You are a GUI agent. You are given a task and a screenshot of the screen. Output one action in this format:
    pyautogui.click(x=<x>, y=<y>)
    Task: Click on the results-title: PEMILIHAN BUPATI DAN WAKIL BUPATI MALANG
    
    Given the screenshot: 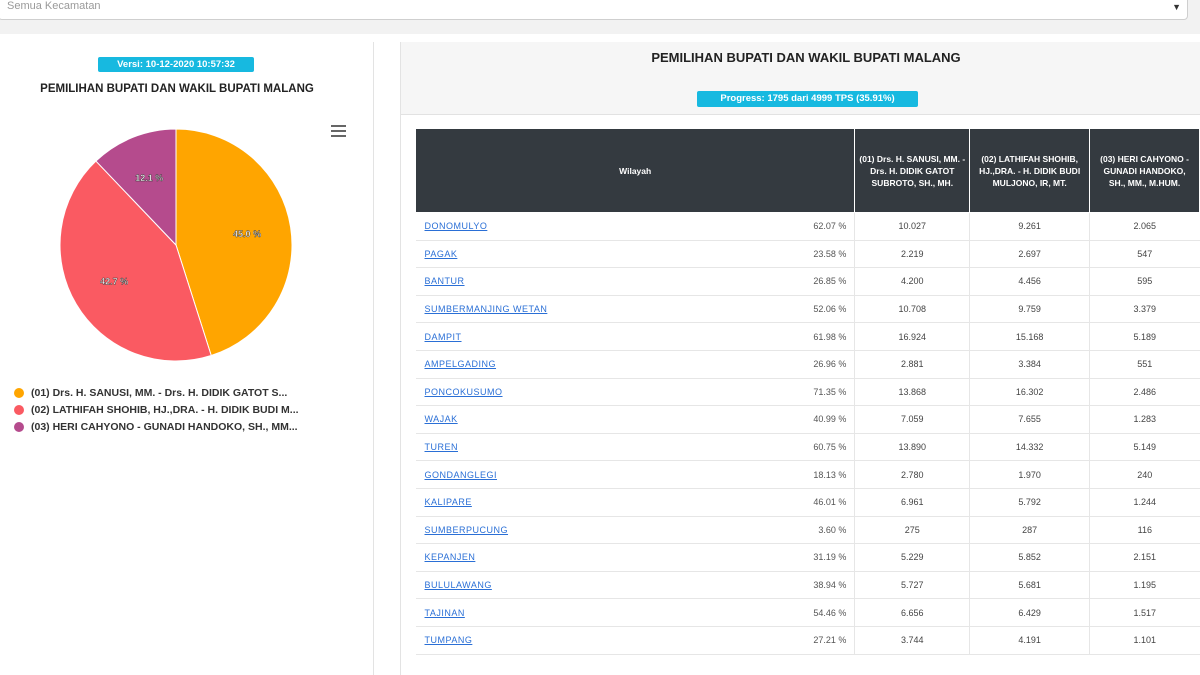 What is the action you would take?
    pyautogui.click(x=806, y=57)
    